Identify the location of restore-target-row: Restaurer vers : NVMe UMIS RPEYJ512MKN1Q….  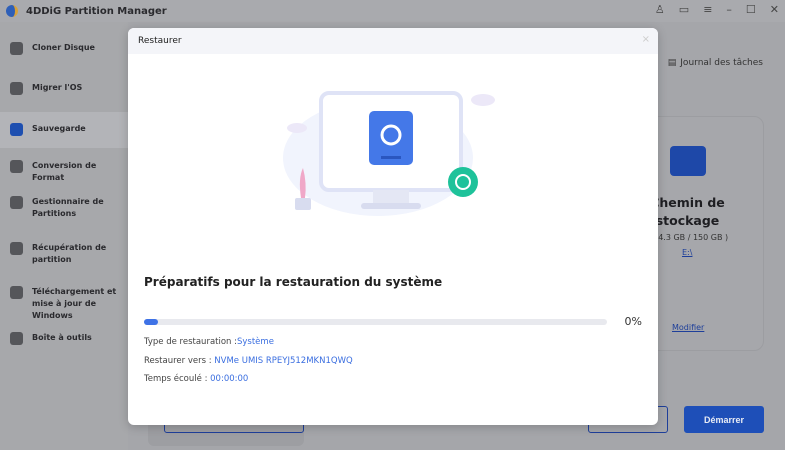
(248, 361).